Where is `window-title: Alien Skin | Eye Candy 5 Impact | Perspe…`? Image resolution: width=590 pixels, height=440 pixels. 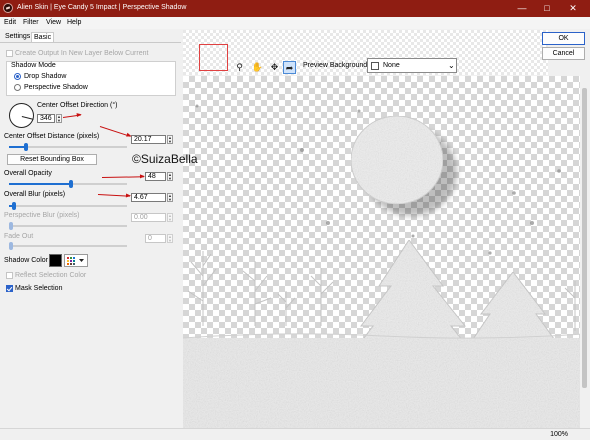 window-title: Alien Skin | Eye Candy 5 Impact | Perspe… is located at coordinates (102, 7).